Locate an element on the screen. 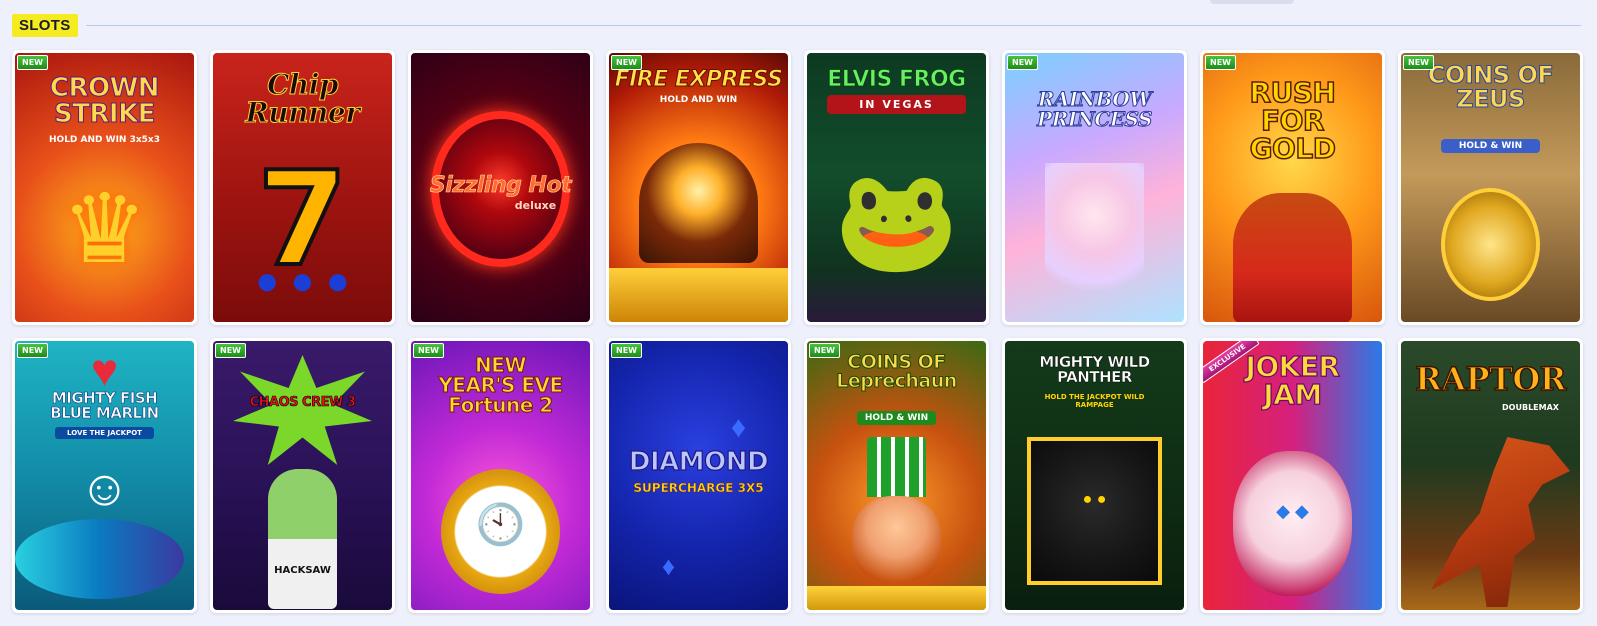 This screenshot has width=1597, height=626. zombie-icon is located at coordinates (302, 539).